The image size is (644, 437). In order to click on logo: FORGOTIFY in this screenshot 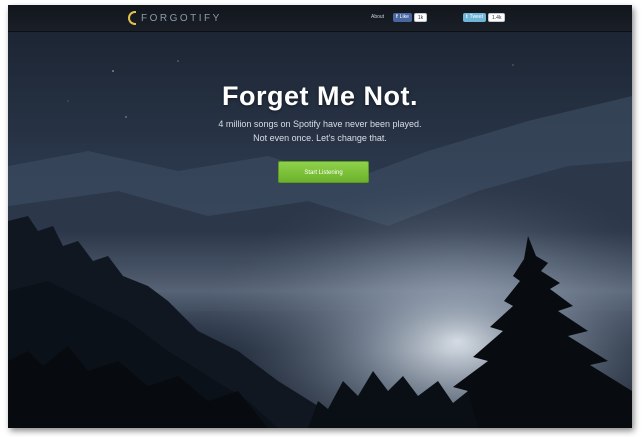, I will do `click(175, 18)`.